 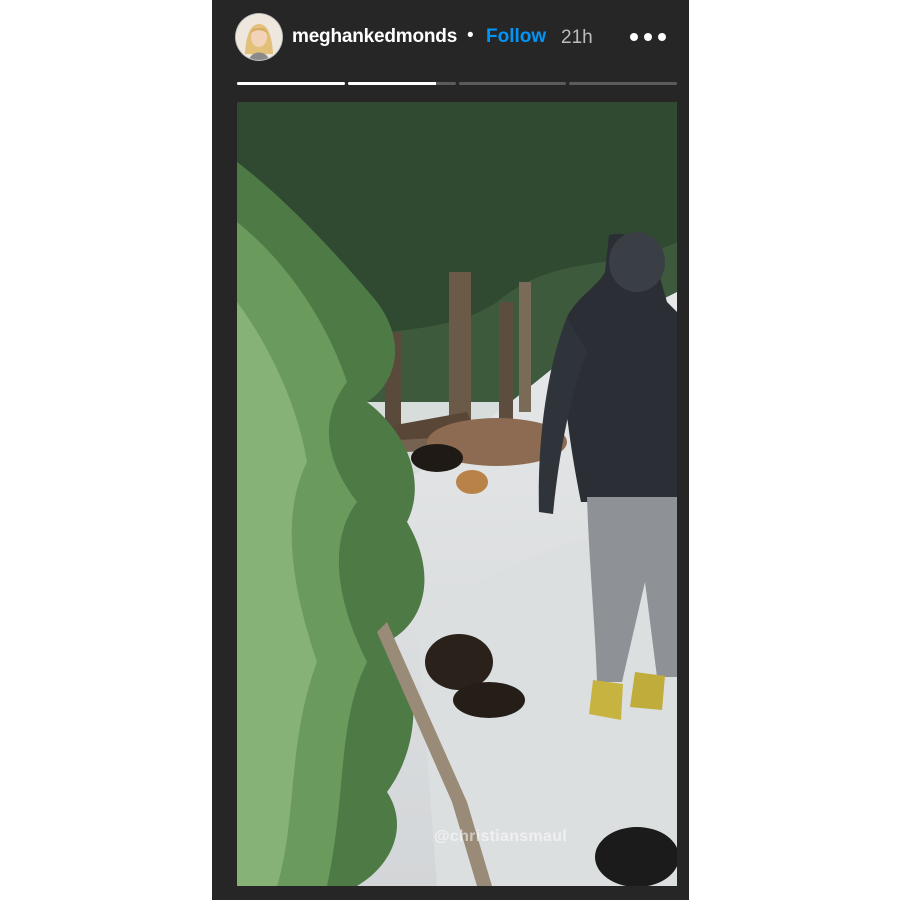 I want to click on timestamp: 21h, so click(x=577, y=37).